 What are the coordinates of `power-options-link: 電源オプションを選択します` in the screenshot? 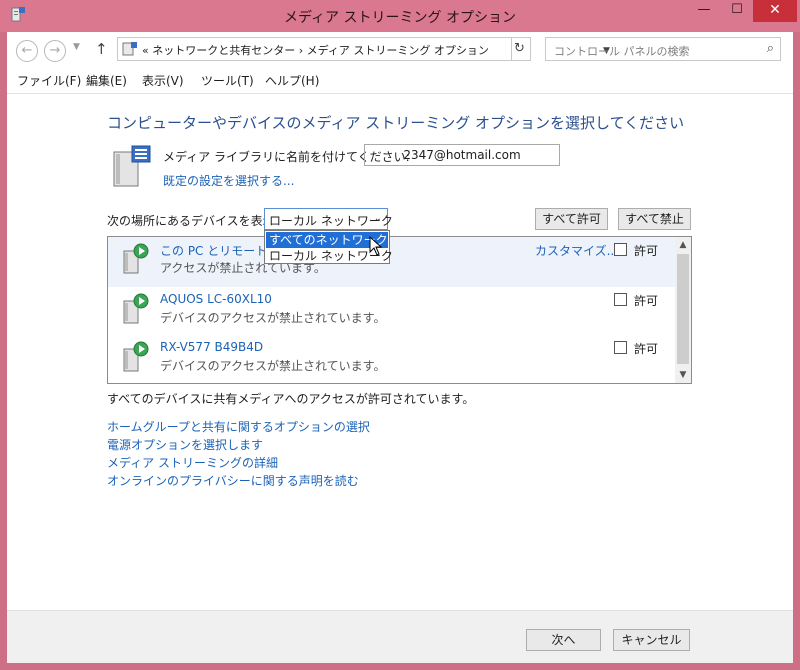 It's located at (185, 444).